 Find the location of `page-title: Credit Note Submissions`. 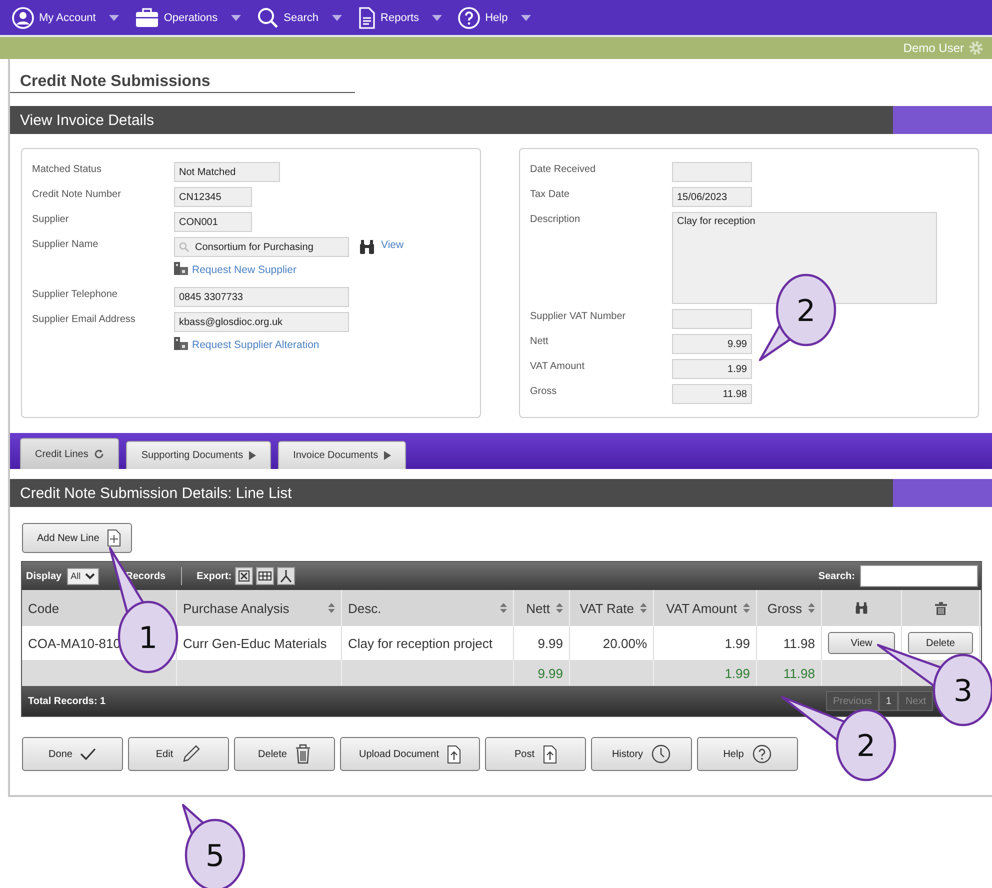

page-title: Credit Note Submissions is located at coordinates (115, 81).